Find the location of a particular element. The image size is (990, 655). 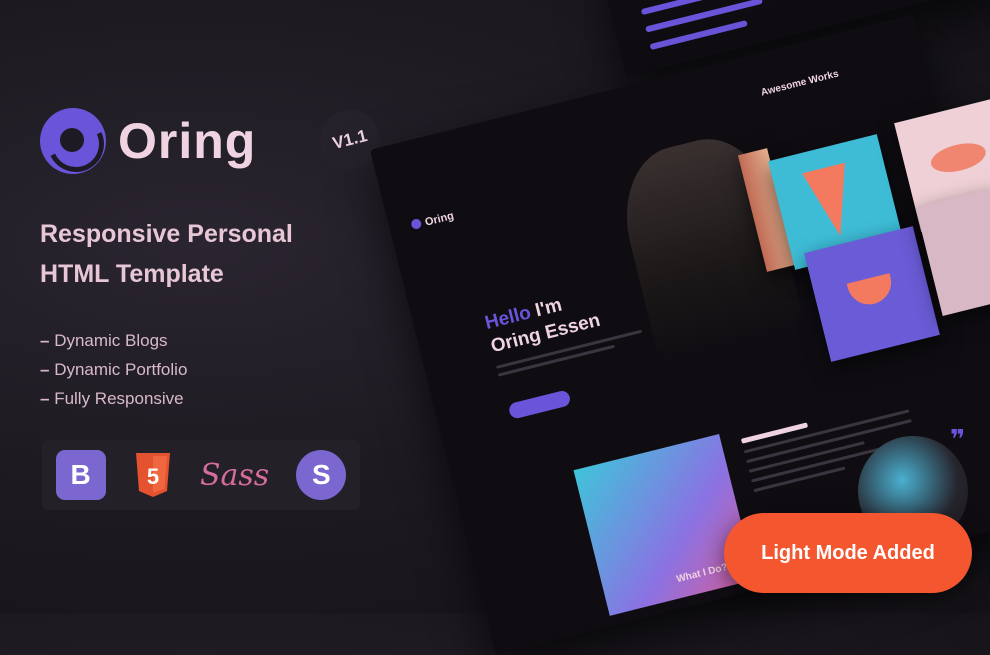

brand-logo: Oring is located at coordinates (148, 144).